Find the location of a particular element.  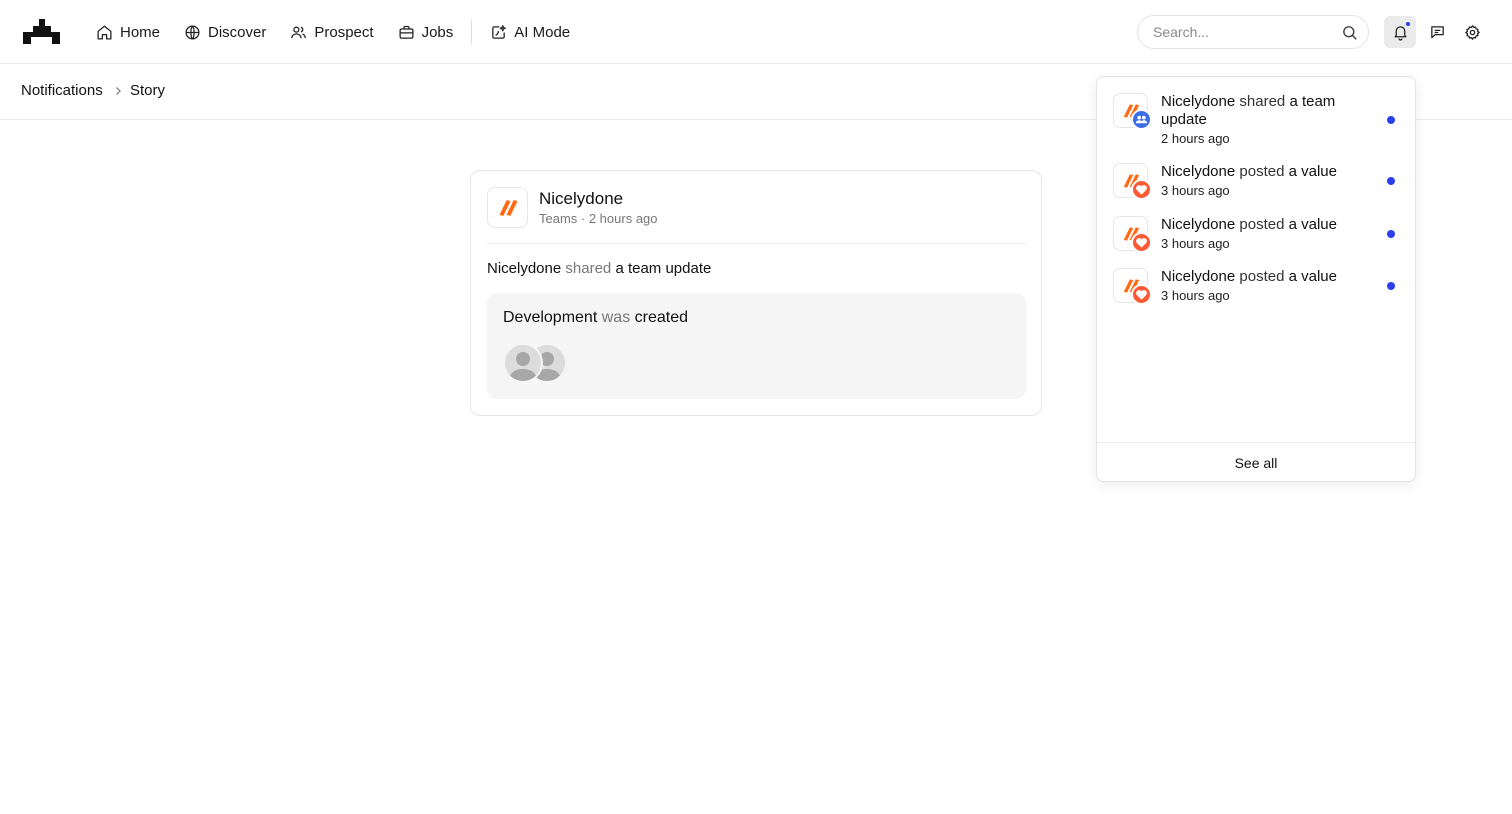

main-nav: Home Discover Prospect Jobs AI Mode is located at coordinates (333, 32).